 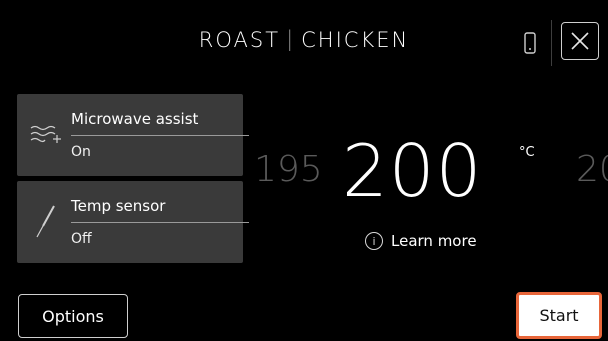 What do you see at coordinates (45, 221) in the screenshot?
I see `temp-probe-icon` at bounding box center [45, 221].